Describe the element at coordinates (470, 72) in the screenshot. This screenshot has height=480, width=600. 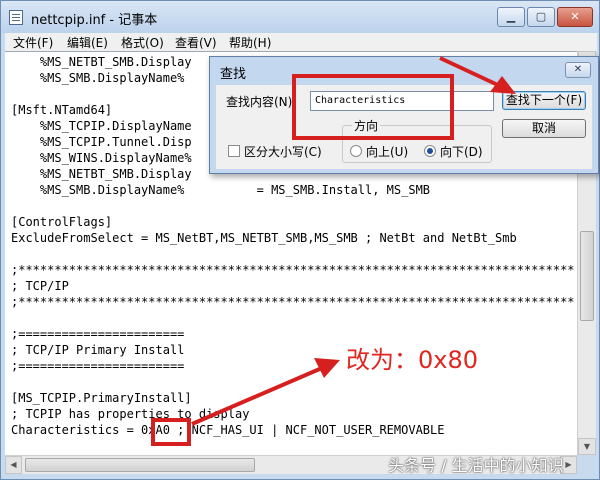
I see `arrow-to-find-next` at that location.